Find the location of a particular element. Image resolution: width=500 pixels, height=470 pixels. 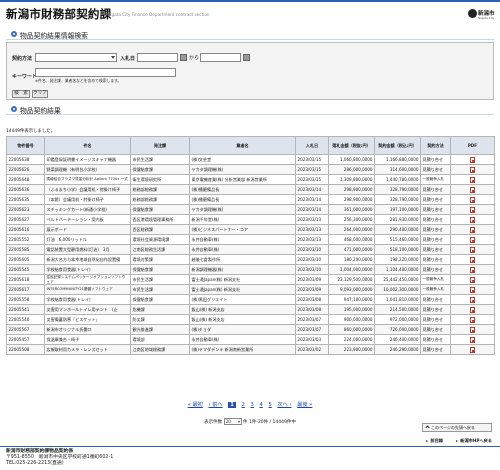

page-link-current: 1 is located at coordinates (232, 405).